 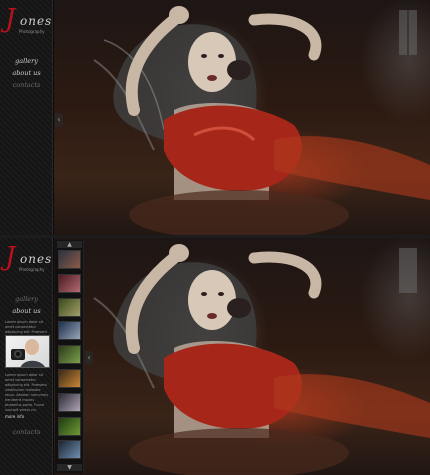 I want to click on profile-photo, so click(x=27, y=351).